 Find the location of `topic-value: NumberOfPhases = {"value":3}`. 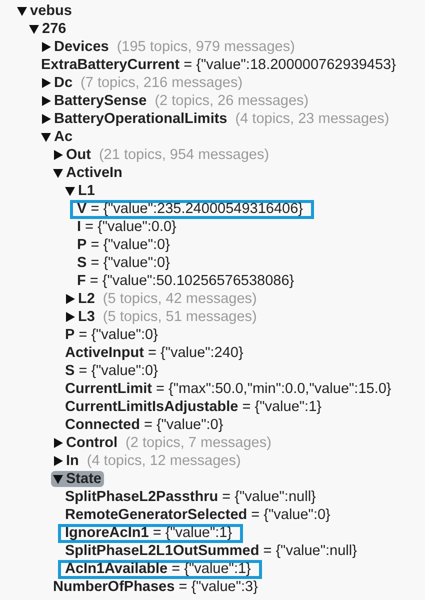

topic-value: NumberOfPhases = {"value":3} is located at coordinates (155, 587).